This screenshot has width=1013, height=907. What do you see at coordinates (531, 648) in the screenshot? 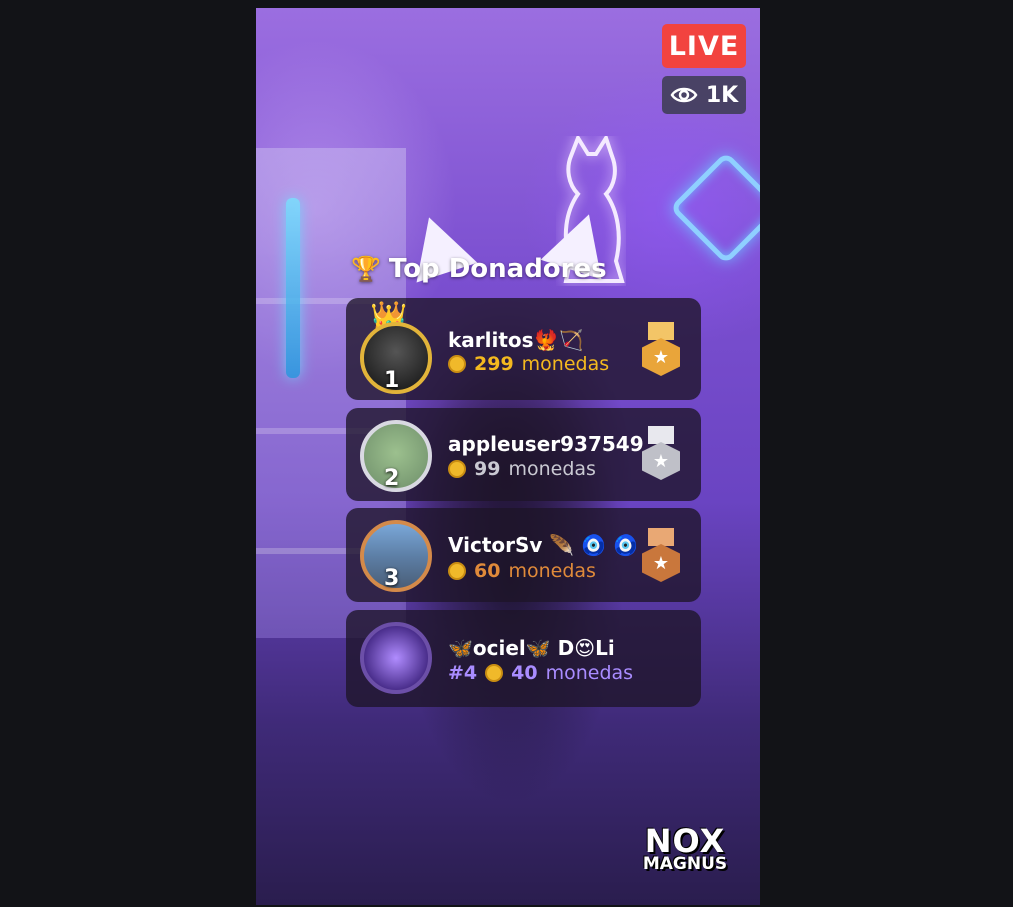
I see `donor-name: 🦋ociel🦋 D😍Li` at bounding box center [531, 648].